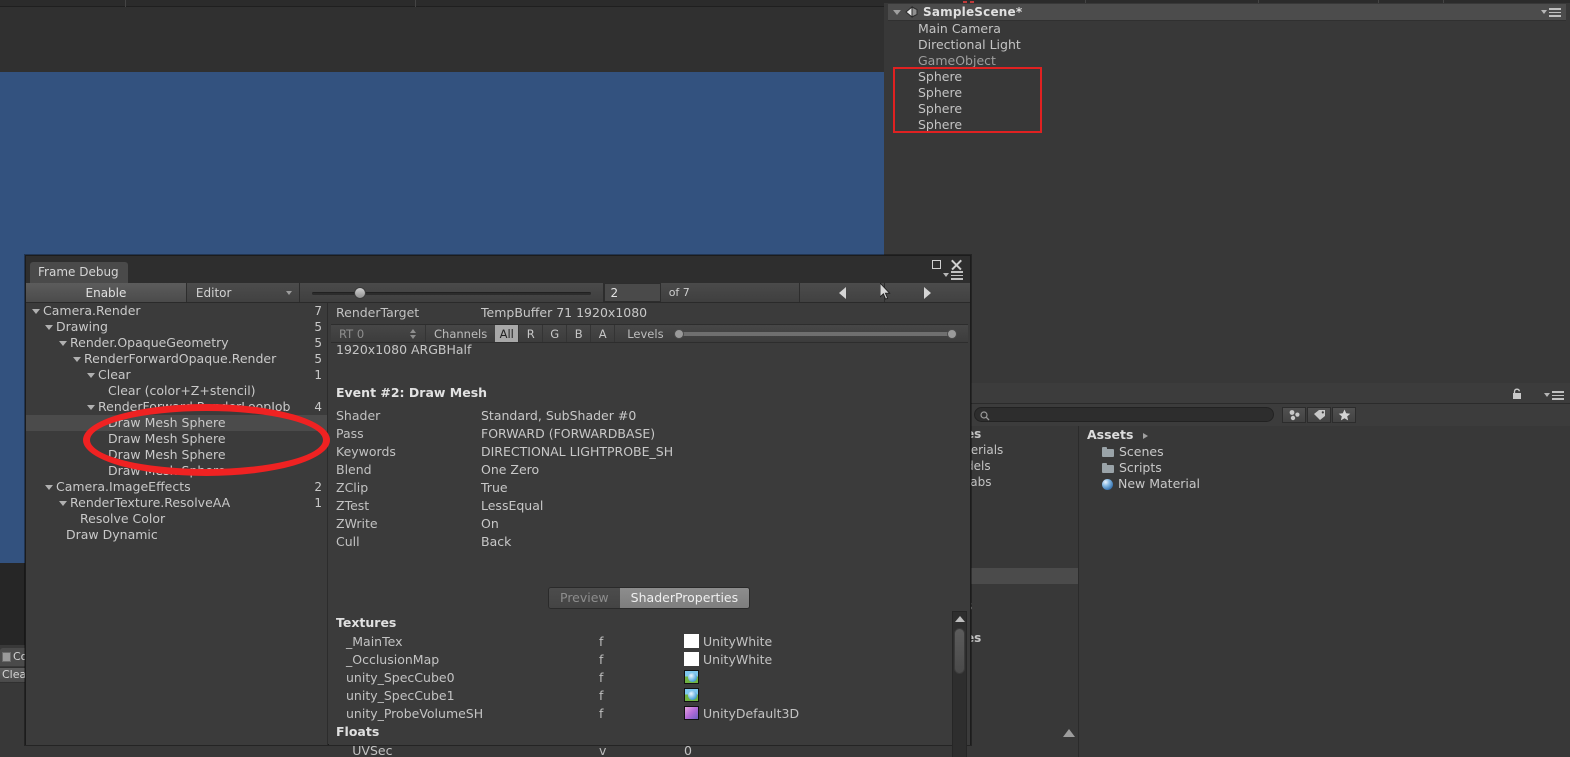 Image resolution: width=1570 pixels, height=757 pixels. Describe the element at coordinates (953, 275) in the screenshot. I see `window-menu-icon` at that location.